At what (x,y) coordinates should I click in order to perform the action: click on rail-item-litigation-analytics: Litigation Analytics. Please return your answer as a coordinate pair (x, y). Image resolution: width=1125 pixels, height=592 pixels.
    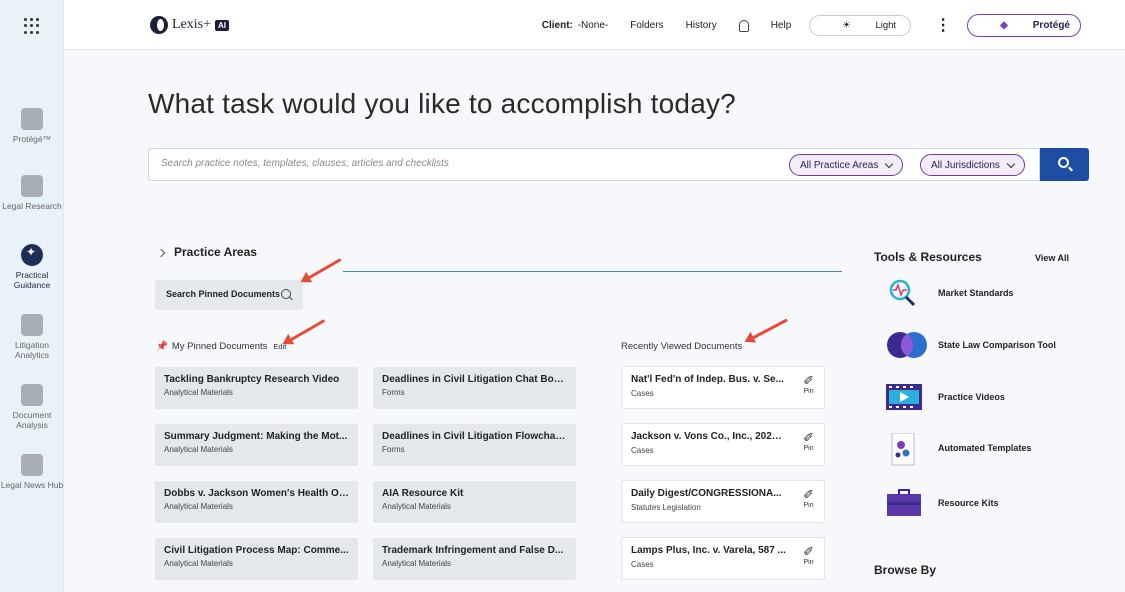
    Looking at the image, I should click on (32, 337).